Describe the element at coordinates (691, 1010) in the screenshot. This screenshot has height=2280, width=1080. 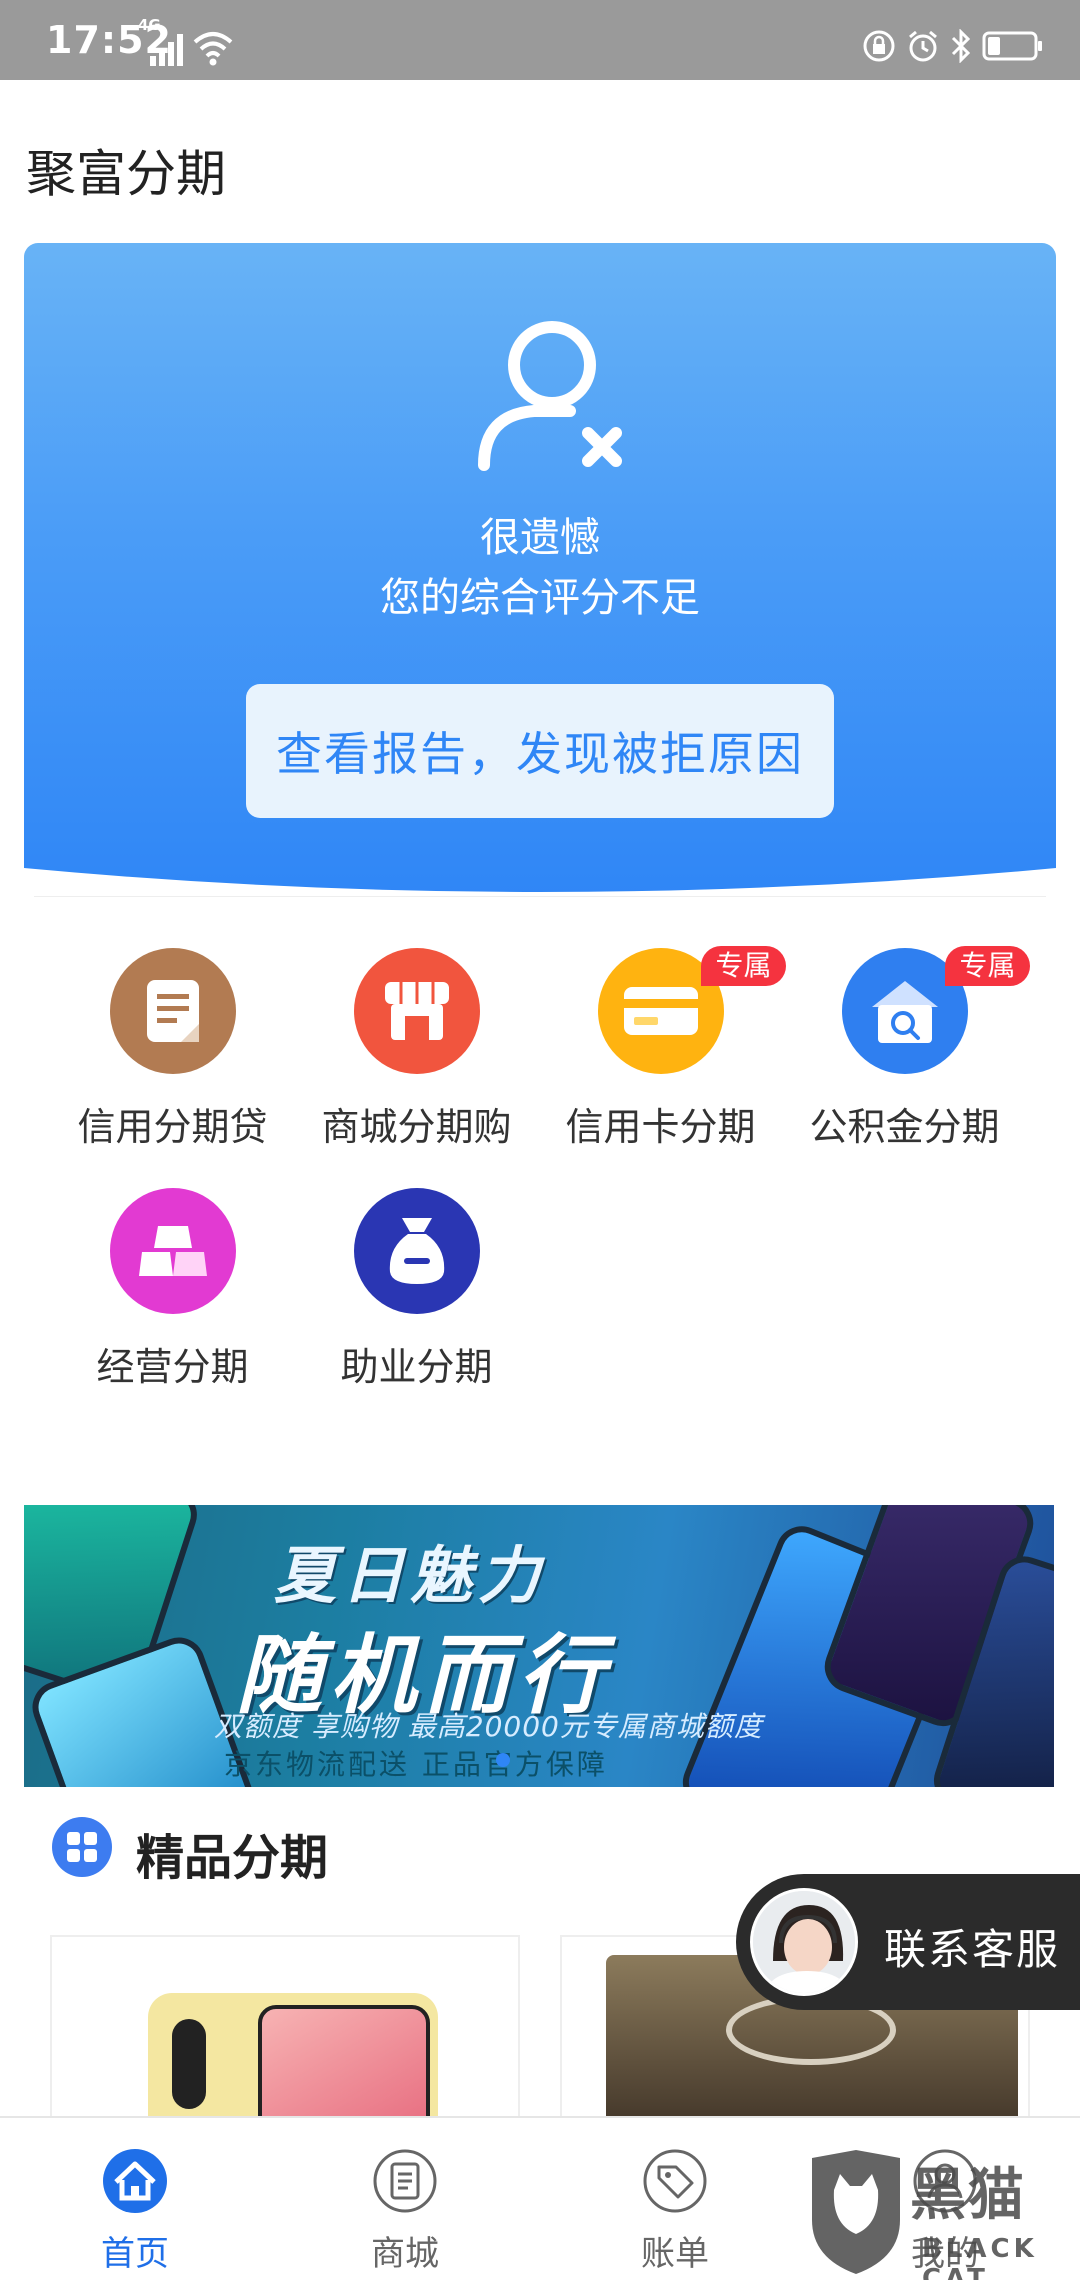
I see `credit-card-icon: 专属` at that location.